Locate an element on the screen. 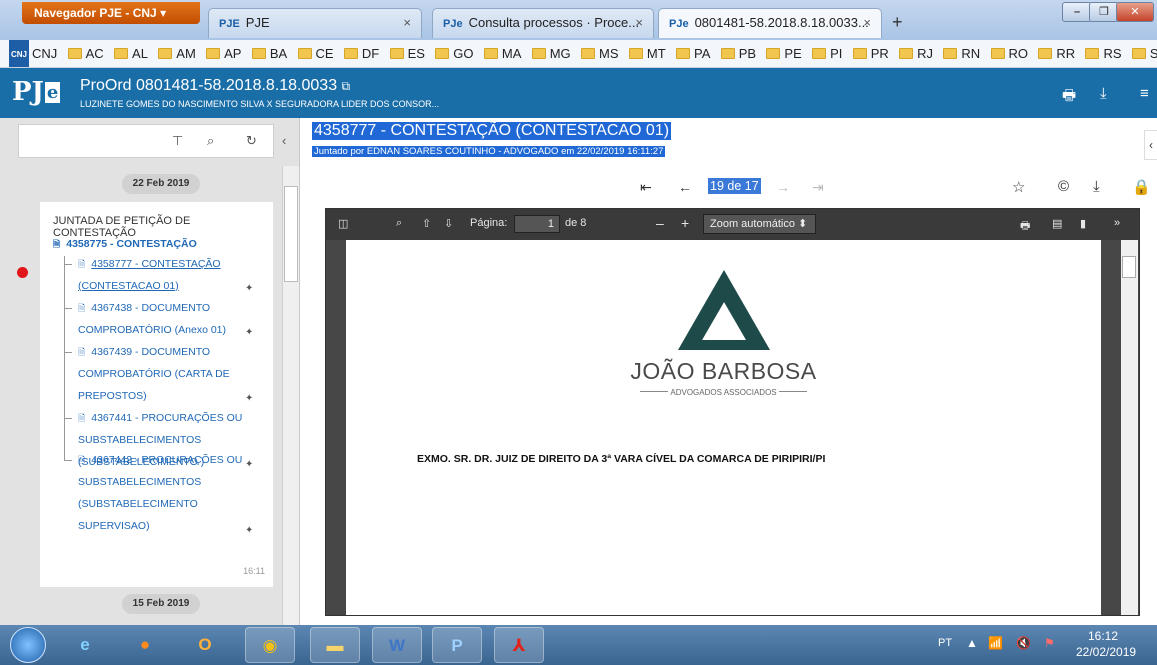  bookmark-pi: PI is located at coordinates (827, 53).